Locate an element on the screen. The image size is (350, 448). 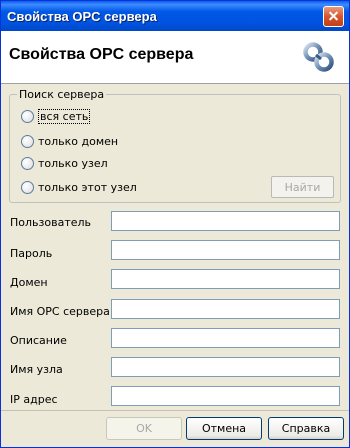
footer-divider is located at coordinates (175, 410).